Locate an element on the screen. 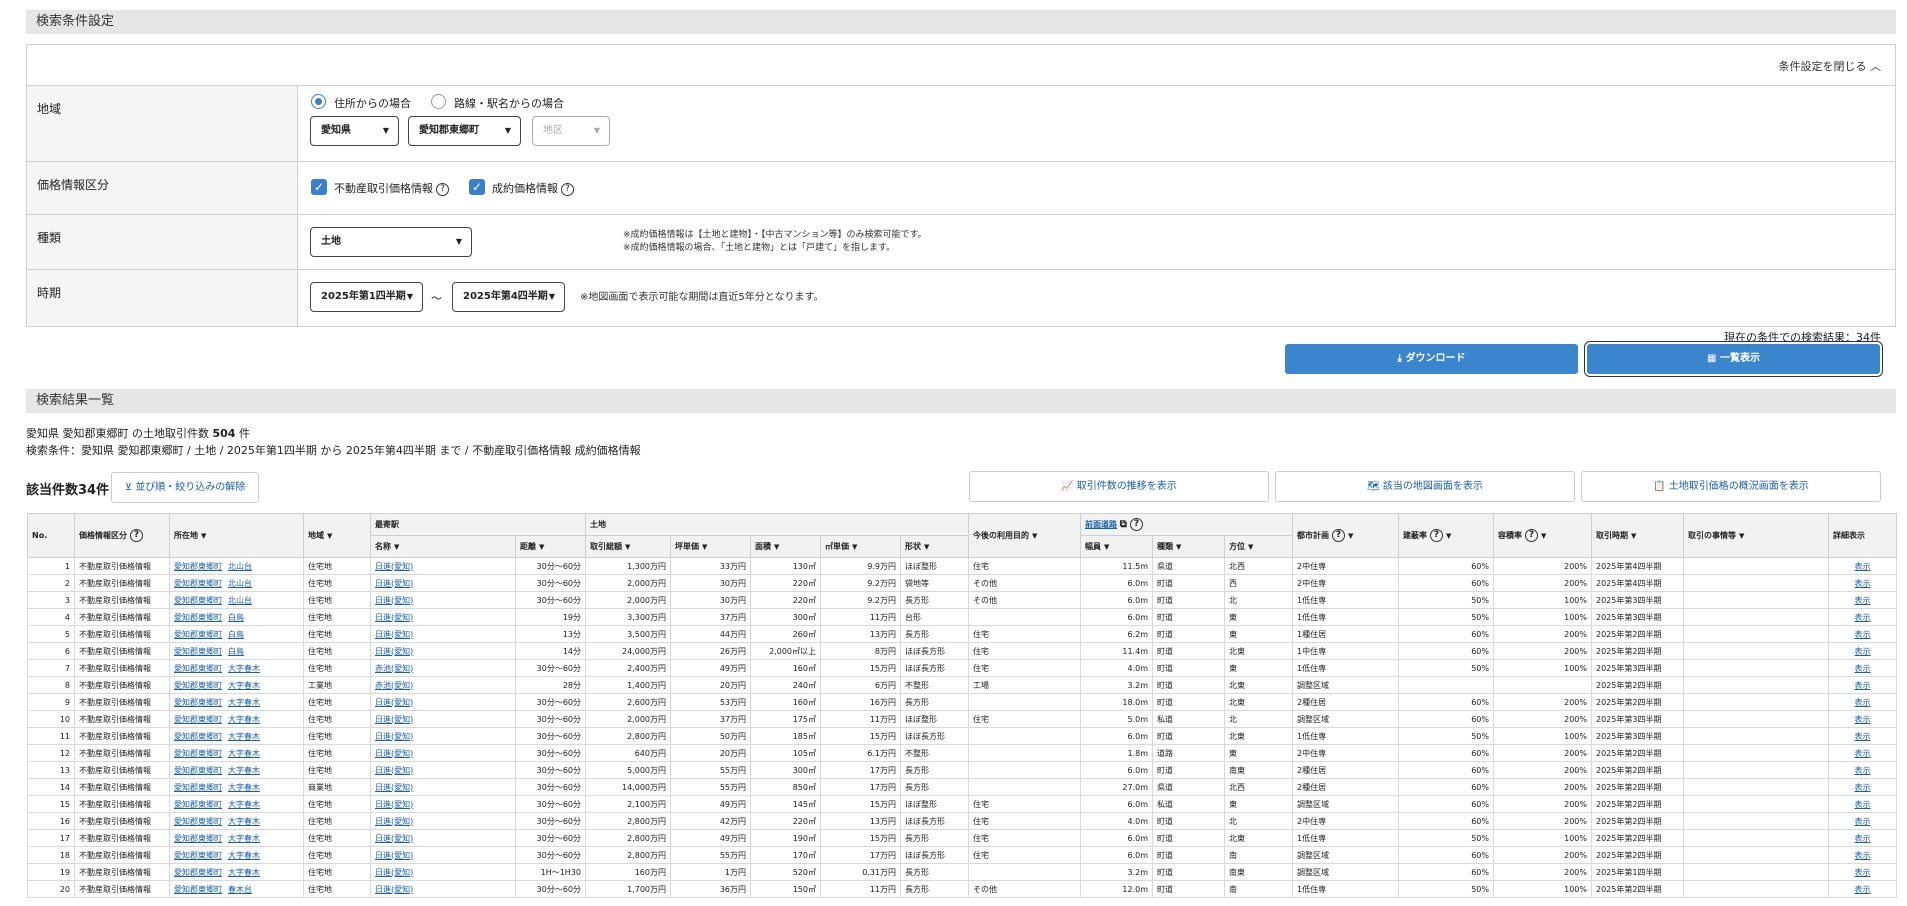  th-menseki: 面積 ▼ is located at coordinates (785, 546).